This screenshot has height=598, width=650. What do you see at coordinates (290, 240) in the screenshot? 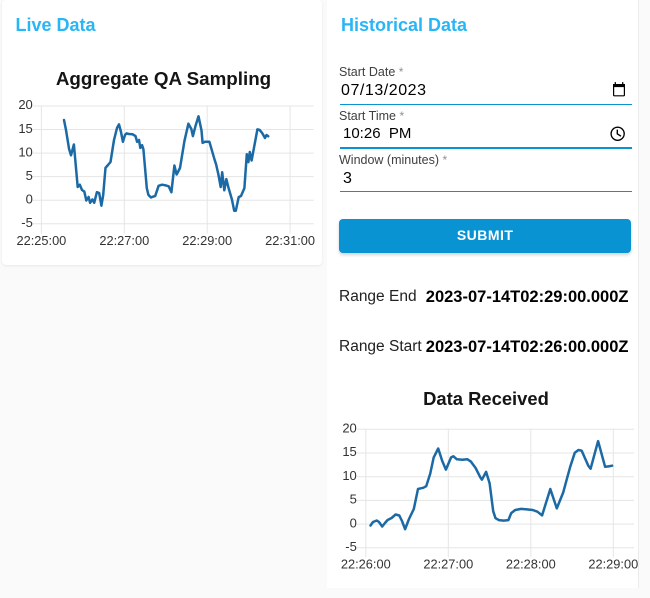
I see `svg-text: 22:31:00` at bounding box center [290, 240].